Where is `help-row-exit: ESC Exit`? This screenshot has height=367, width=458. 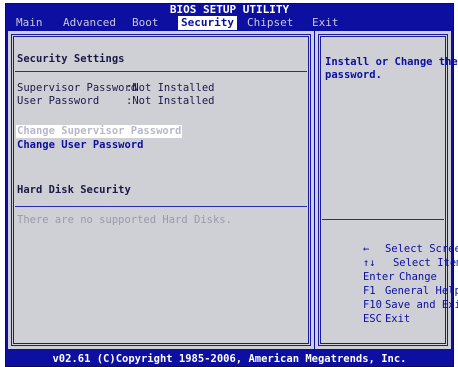
help-row-exit: ESC Exit is located at coordinates (367, 319).